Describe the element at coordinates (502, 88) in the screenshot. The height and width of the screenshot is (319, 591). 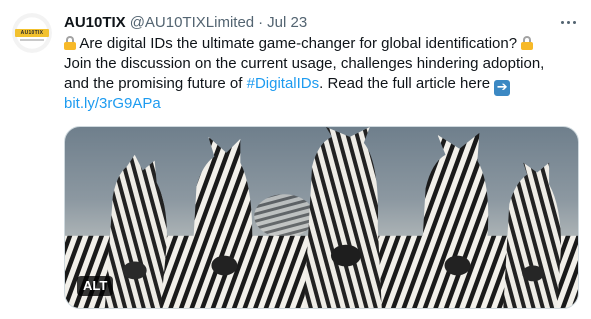
I see `right-arrow-icon: ➔` at that location.